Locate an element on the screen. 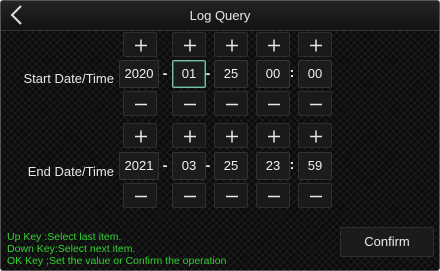 This screenshot has width=440, height=271. title-bar: Log Query is located at coordinates (220, 16).